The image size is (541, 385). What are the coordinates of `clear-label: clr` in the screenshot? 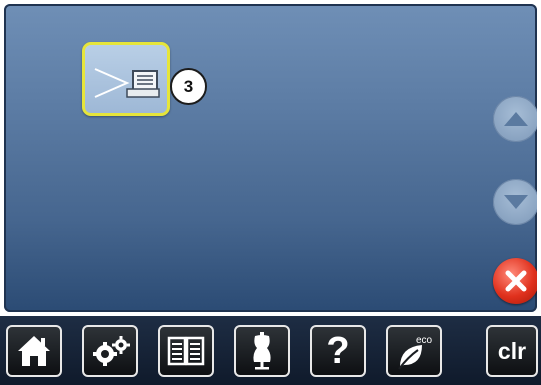 It's located at (512, 350).